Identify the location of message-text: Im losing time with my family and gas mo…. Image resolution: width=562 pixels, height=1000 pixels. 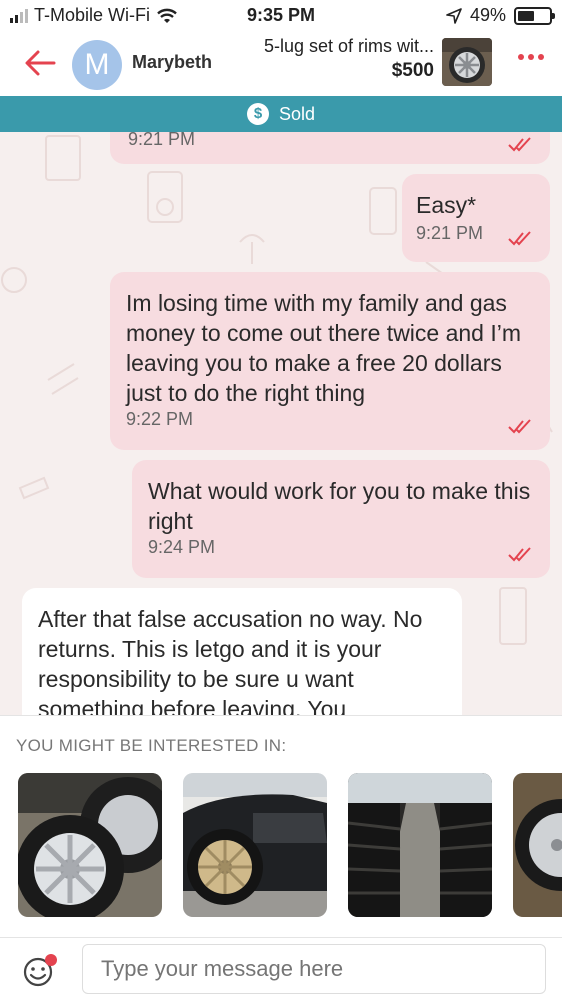
(324, 348).